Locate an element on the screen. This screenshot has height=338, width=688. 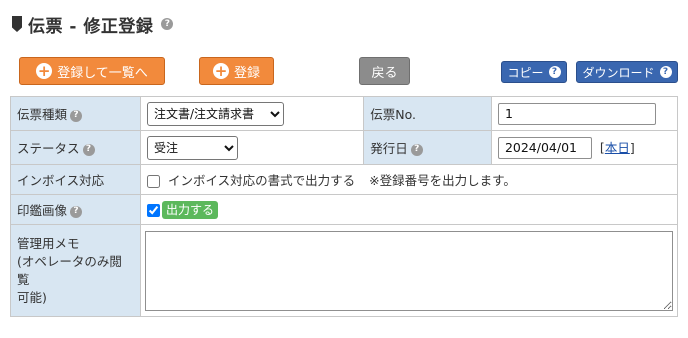
memo-label-line2: (オペレータのみ閲覧 is located at coordinates (69, 270).